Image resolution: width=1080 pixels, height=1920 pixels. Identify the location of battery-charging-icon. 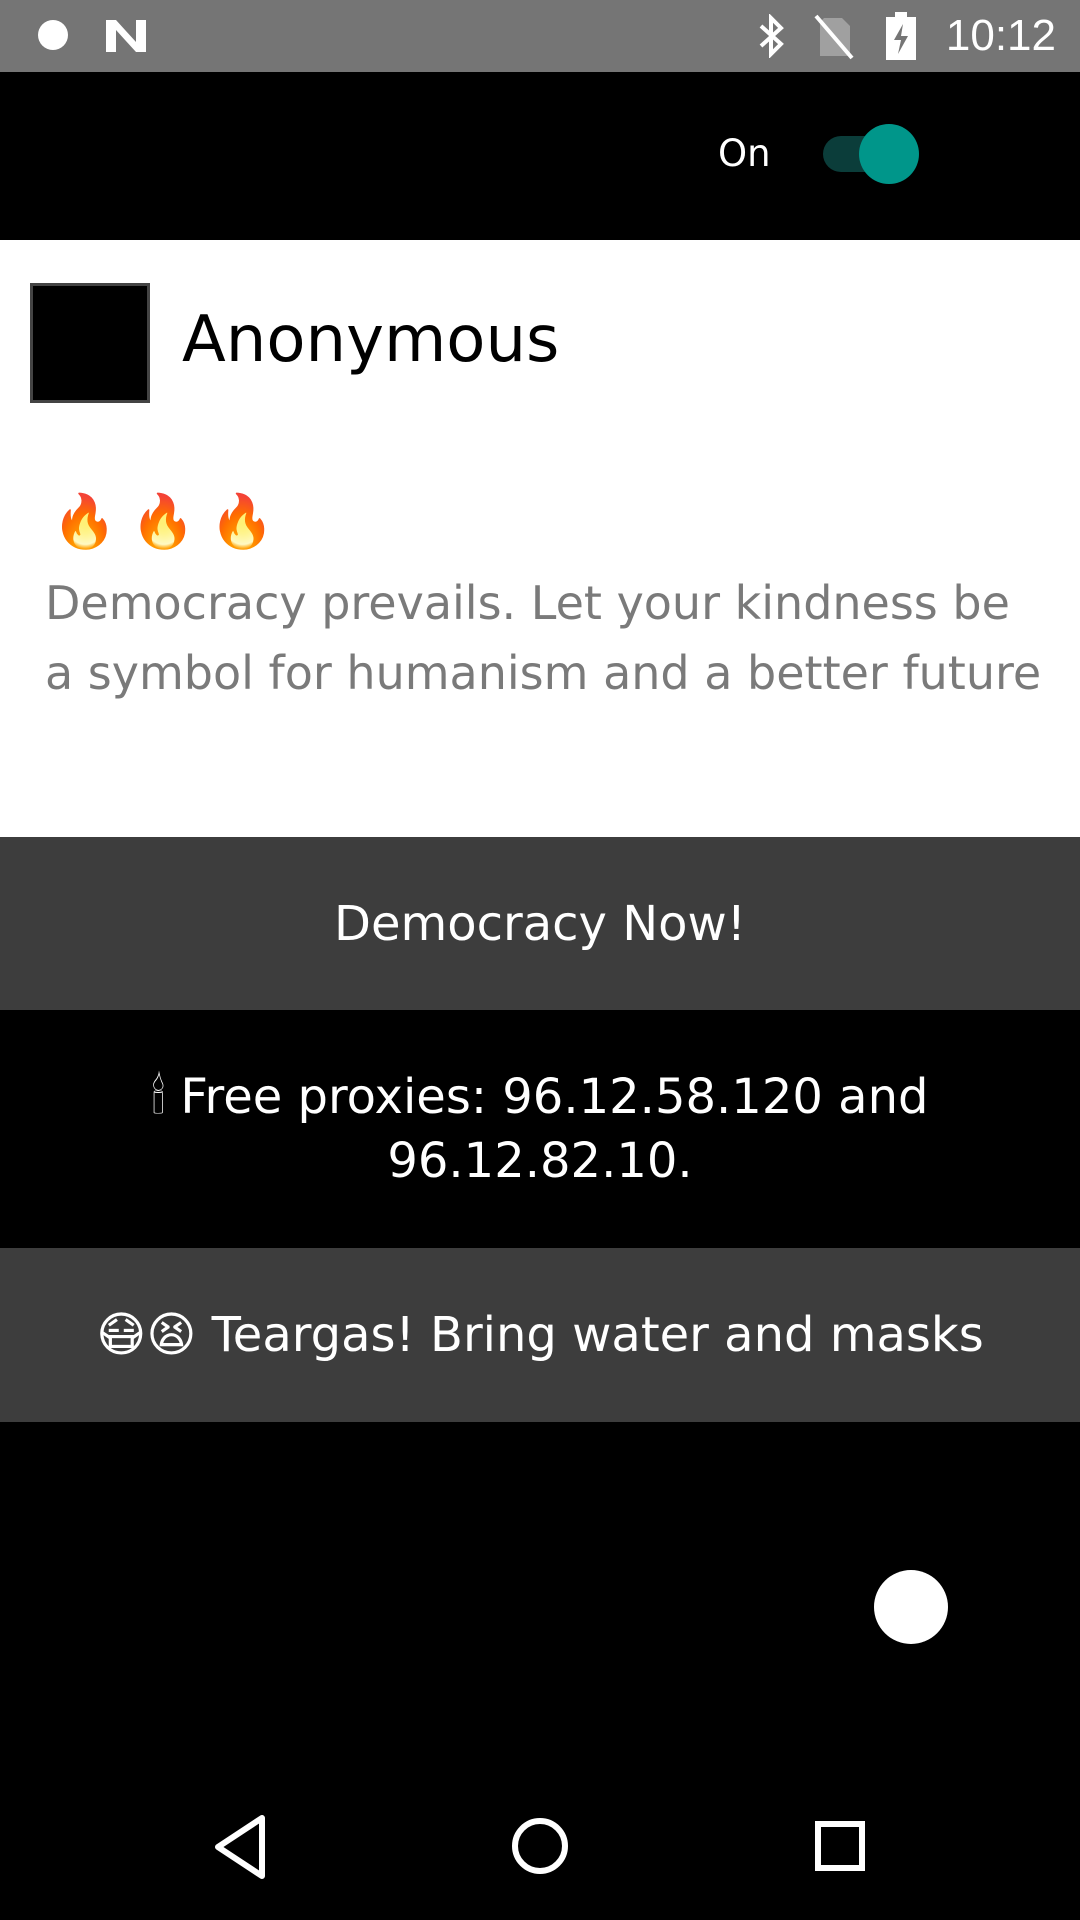
(901, 36).